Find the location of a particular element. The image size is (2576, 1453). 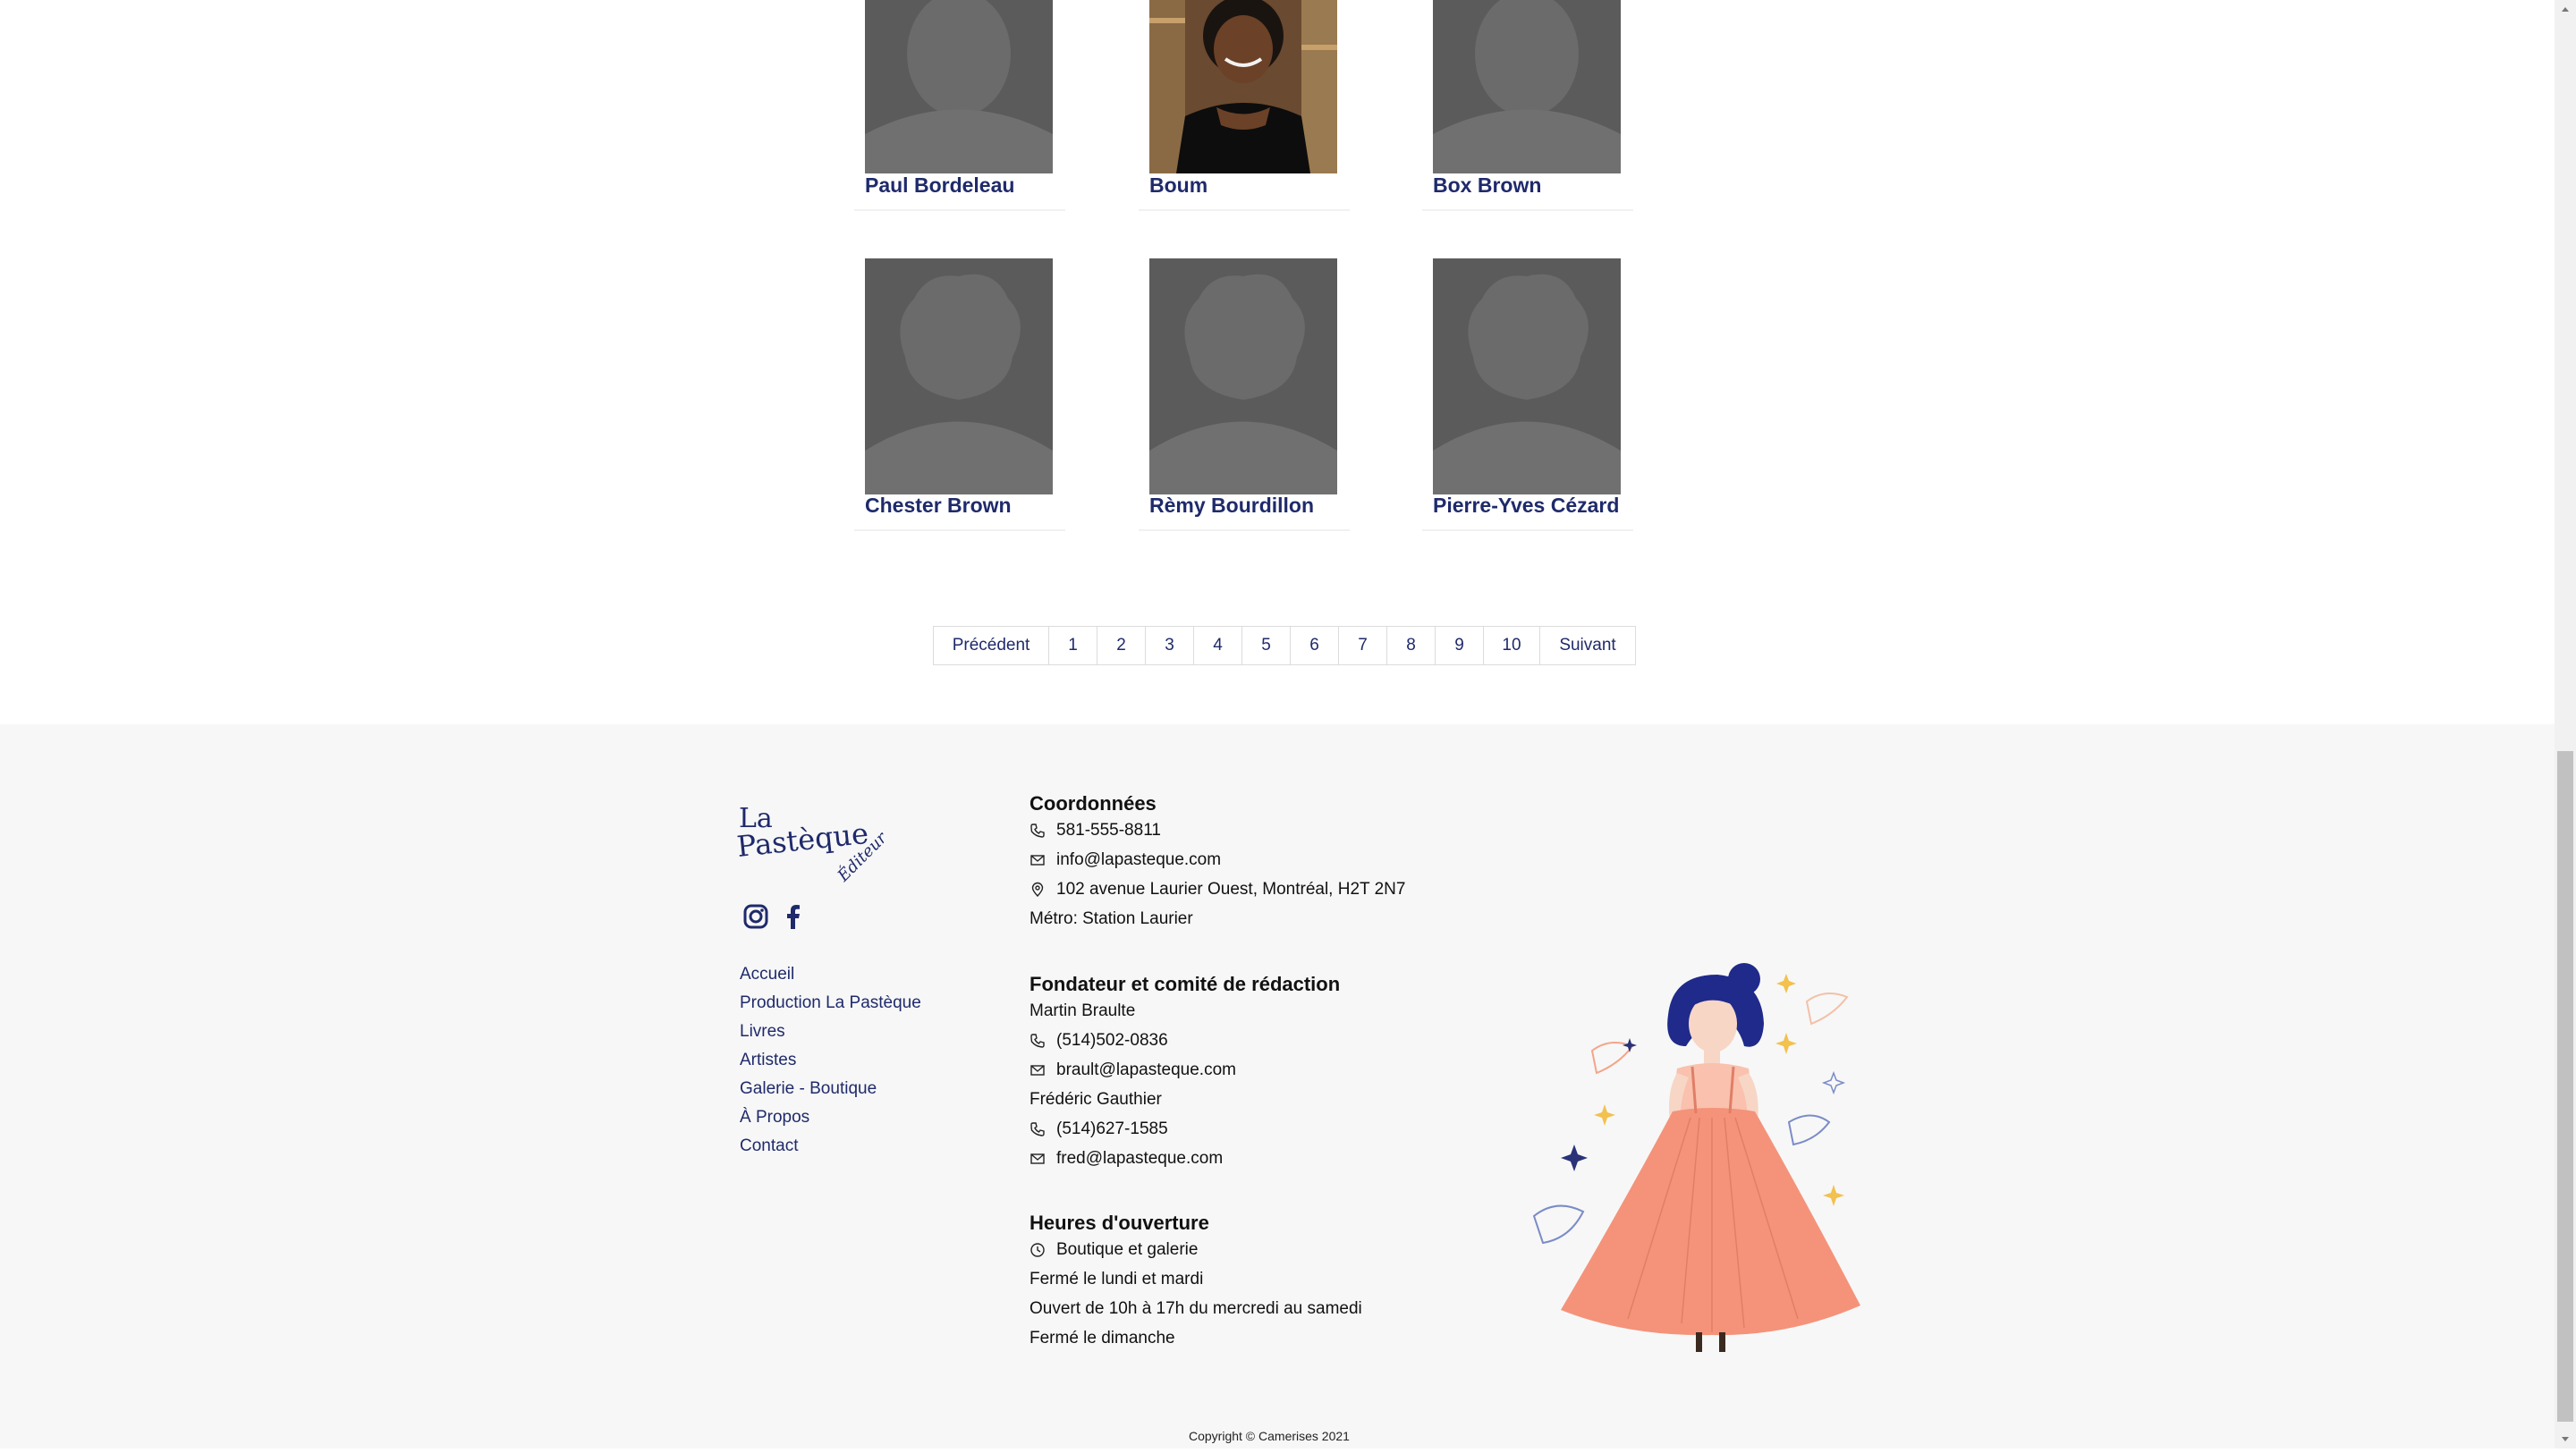

scroll-down-arrow-icon is located at coordinates (2565, 1439).